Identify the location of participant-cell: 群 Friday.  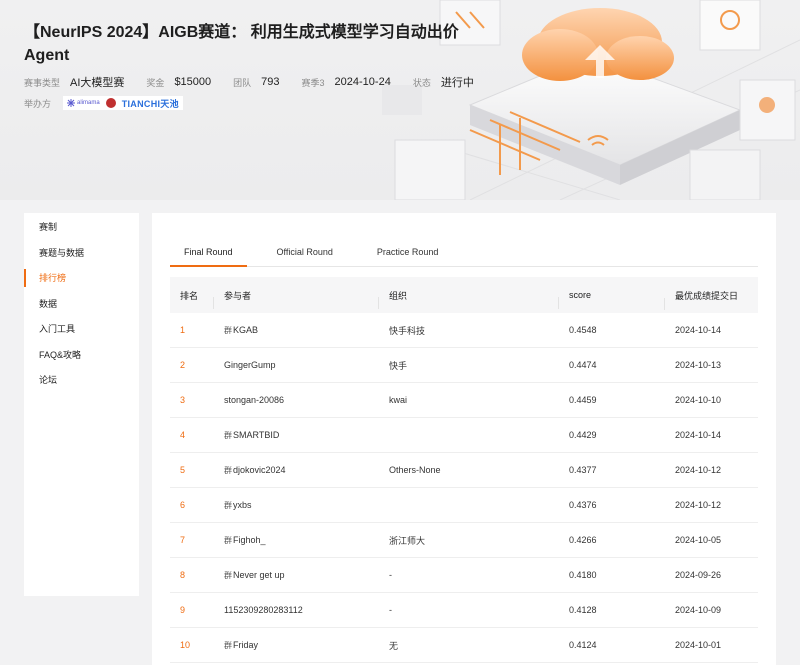
(296, 645).